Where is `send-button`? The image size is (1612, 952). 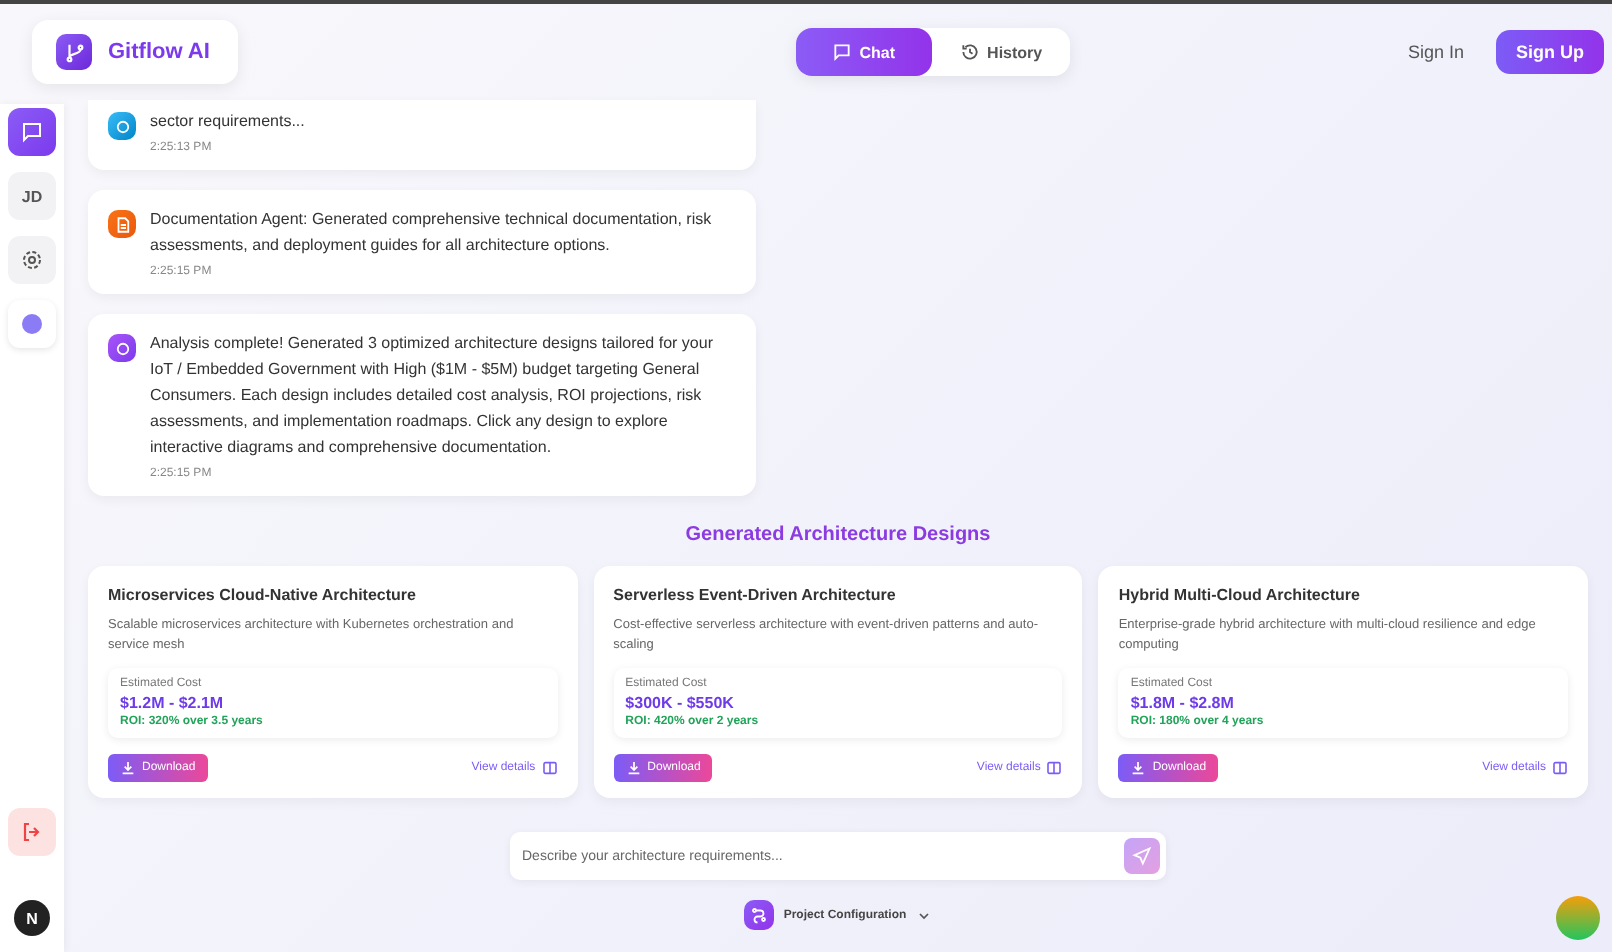
send-button is located at coordinates (1142, 856).